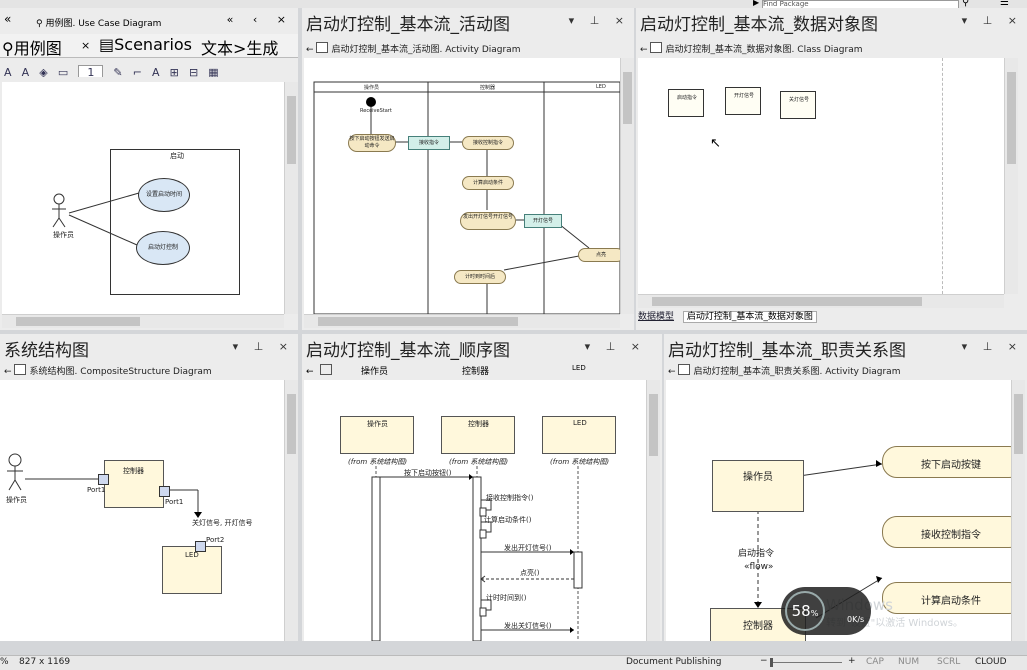 The width and height of the screenshot is (1027, 670). I want to click on class-pane-buttons: ▾ ⊥ ×, so click(992, 20).